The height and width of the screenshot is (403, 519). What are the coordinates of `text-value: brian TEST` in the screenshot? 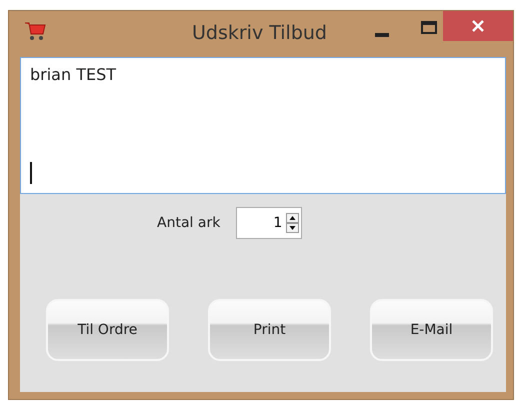 It's located at (73, 74).